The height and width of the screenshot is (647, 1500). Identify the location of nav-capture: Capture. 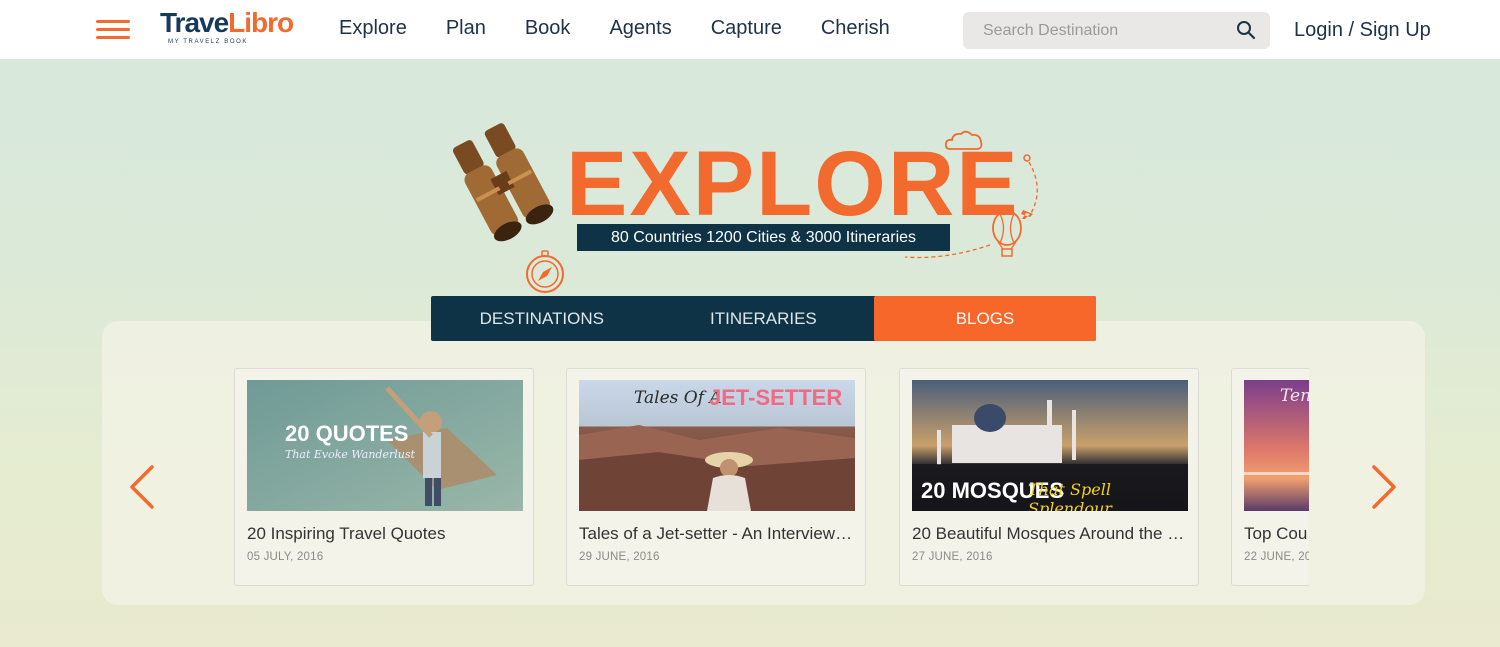
(746, 28).